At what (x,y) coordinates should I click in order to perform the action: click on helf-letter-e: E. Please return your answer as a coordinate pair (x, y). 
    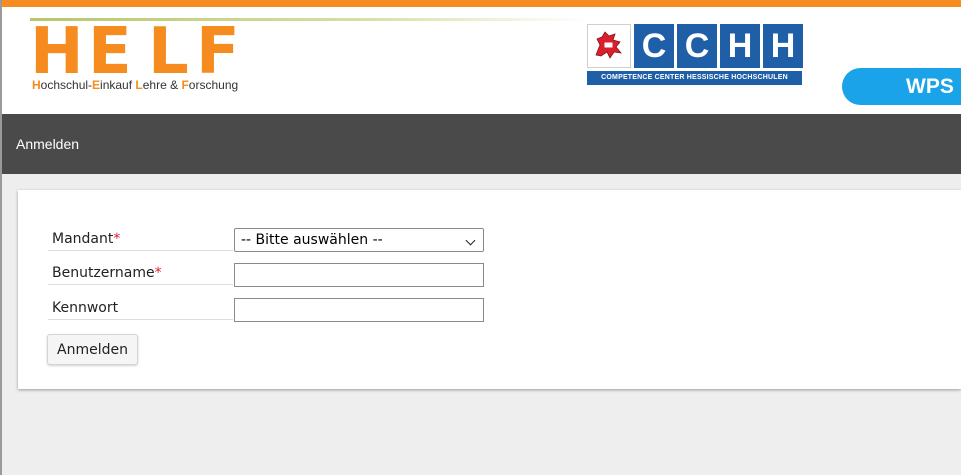
    Looking at the image, I should click on (110, 52).